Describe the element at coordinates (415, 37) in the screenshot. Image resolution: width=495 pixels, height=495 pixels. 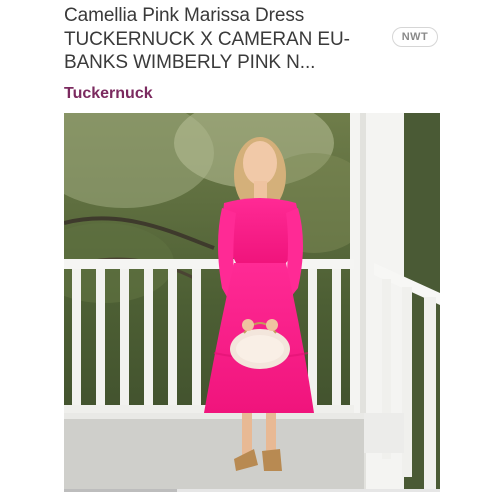
I see `condition-badge: NWT` at that location.